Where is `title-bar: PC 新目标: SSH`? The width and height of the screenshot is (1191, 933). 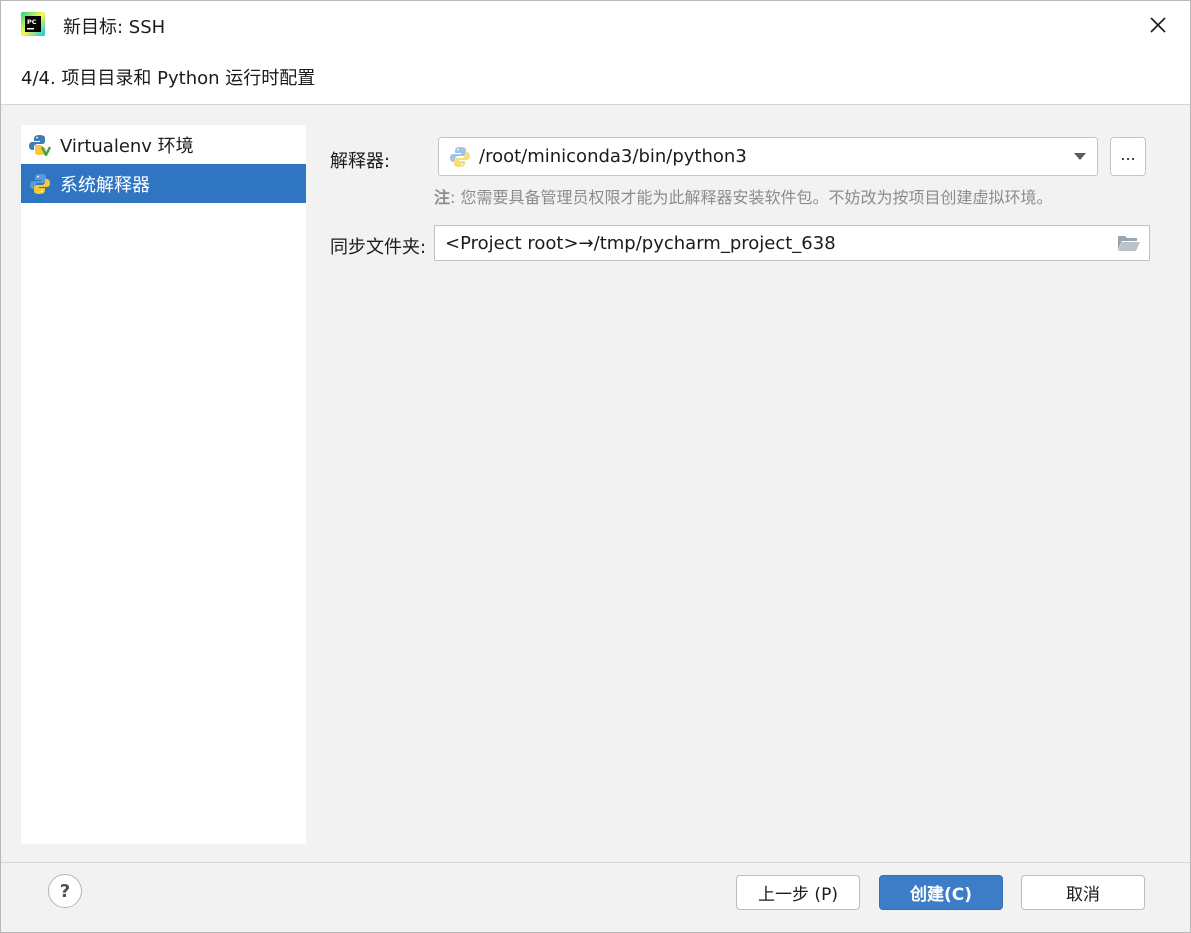
title-bar: PC 新目标: SSH is located at coordinates (595, 24).